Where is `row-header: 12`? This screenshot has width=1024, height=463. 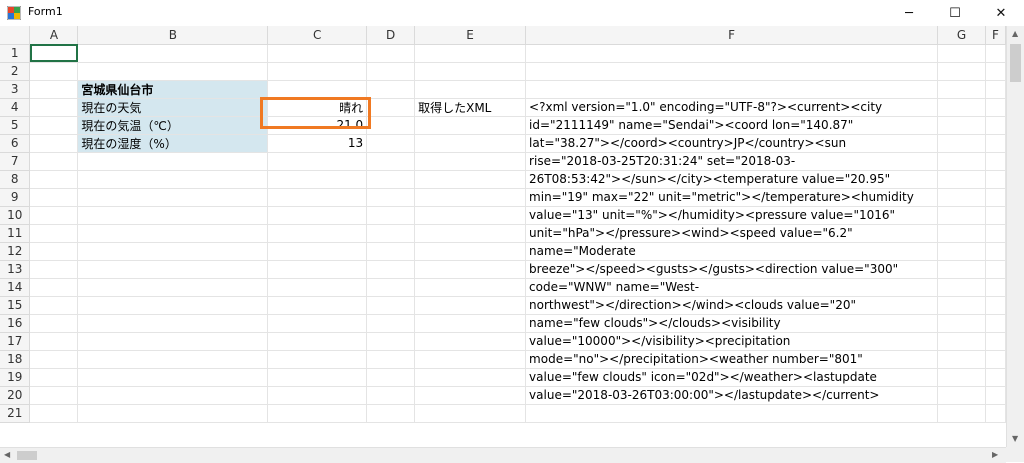
row-header: 12 is located at coordinates (15, 251).